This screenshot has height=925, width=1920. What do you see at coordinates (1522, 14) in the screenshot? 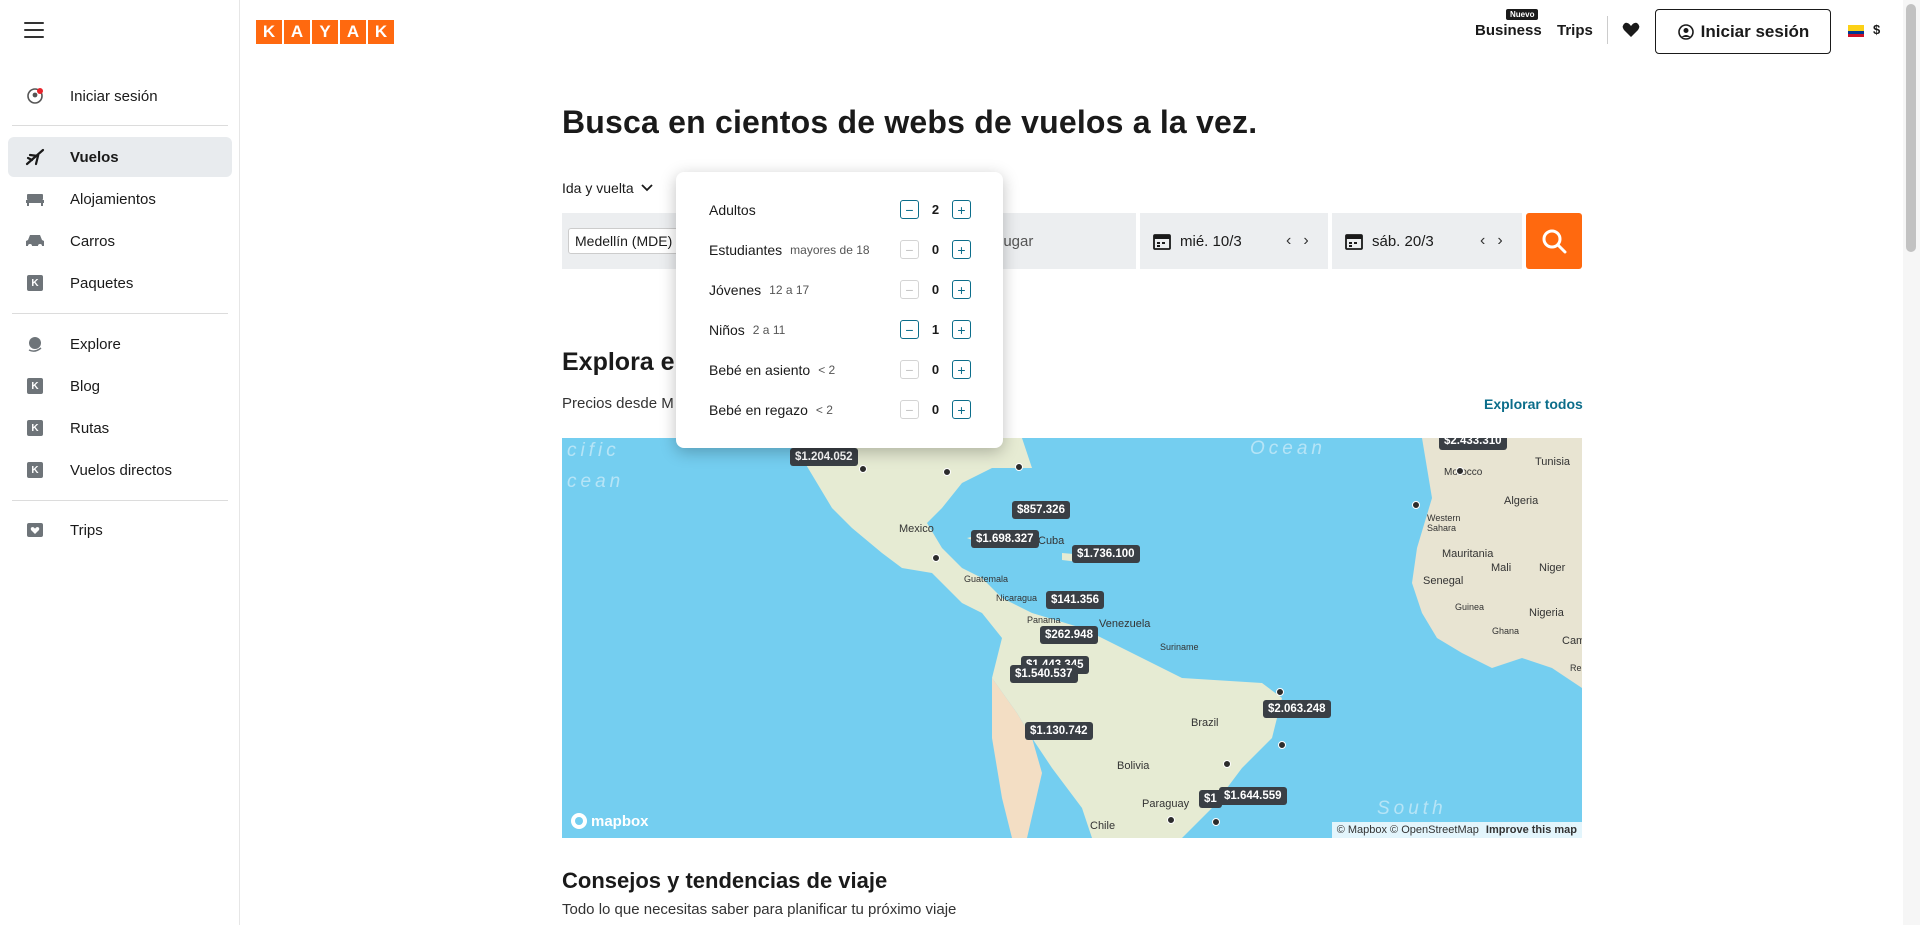
I see `nuevo-badge: Nuevo` at bounding box center [1522, 14].